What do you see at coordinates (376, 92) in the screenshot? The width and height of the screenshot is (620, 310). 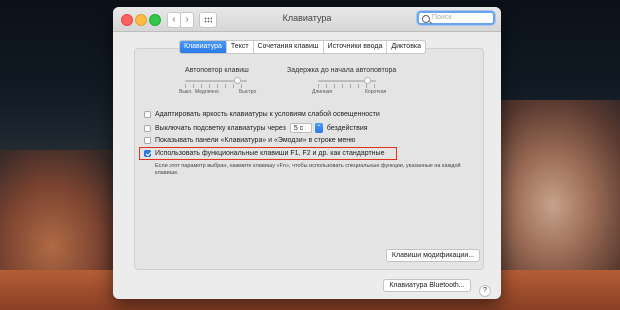 I see `repeat-delay-label-short: Короткая` at bounding box center [376, 92].